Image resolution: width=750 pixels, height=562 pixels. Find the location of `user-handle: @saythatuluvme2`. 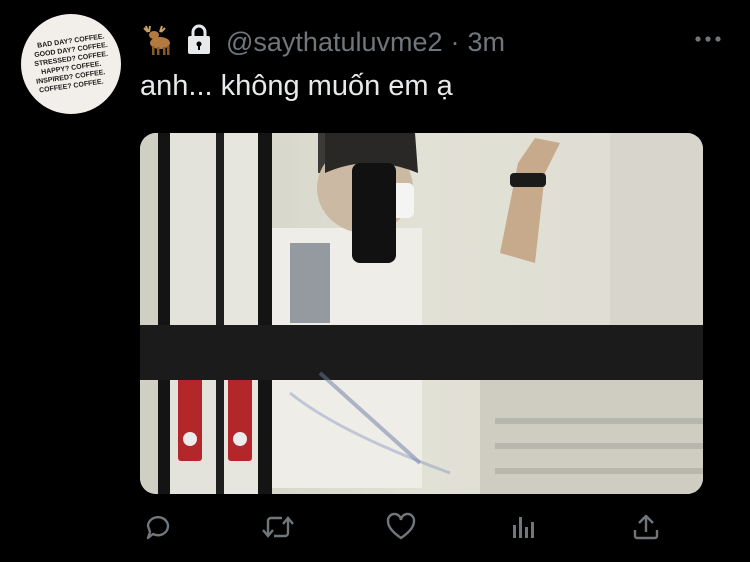

user-handle: @saythatuluvme2 is located at coordinates (334, 42).